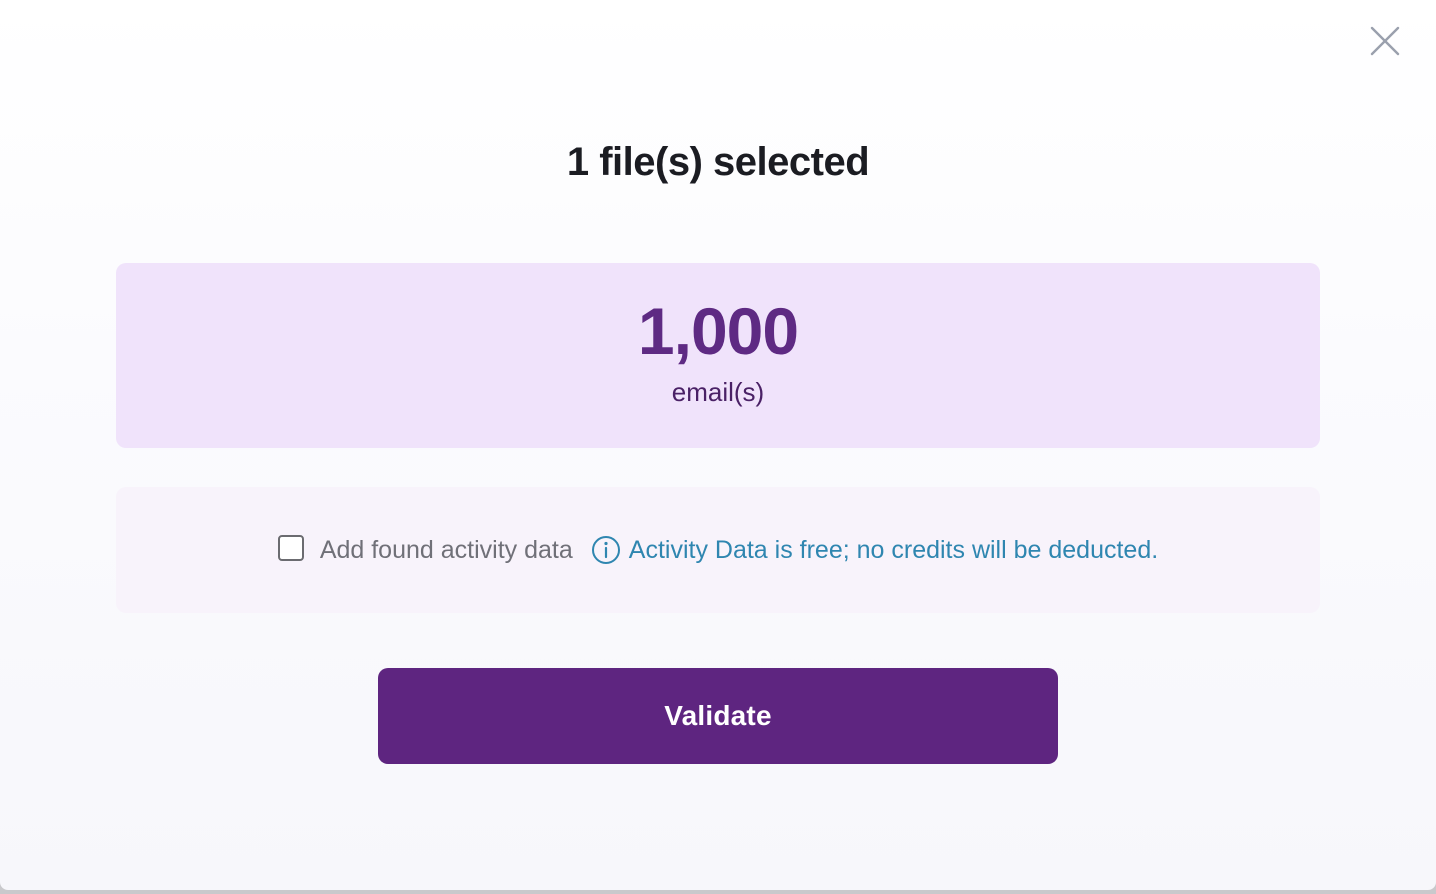  I want to click on dialog-title: 1 file(s) selected, so click(718, 162).